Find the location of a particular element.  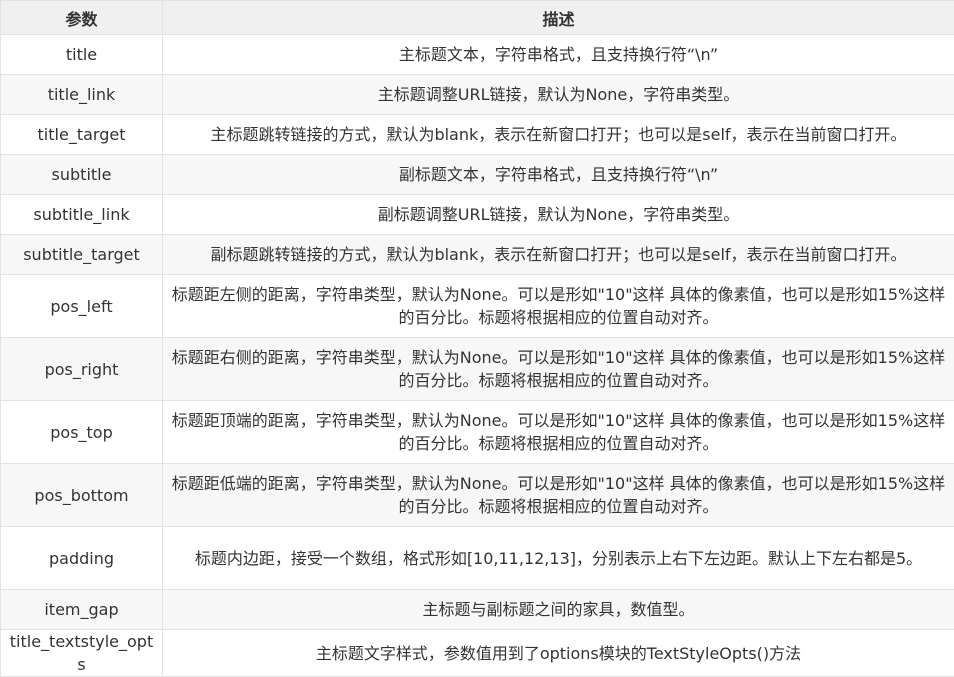

param-cell: pos_top is located at coordinates (82, 432).